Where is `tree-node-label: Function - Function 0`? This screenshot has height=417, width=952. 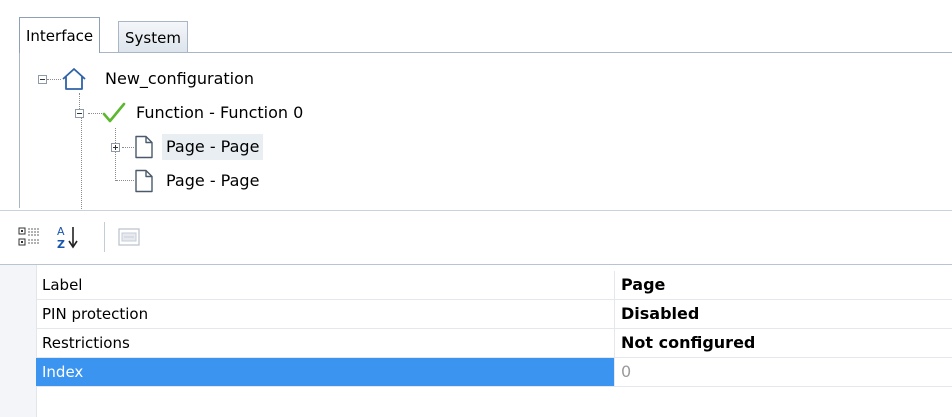 tree-node-label: Function - Function 0 is located at coordinates (220, 112).